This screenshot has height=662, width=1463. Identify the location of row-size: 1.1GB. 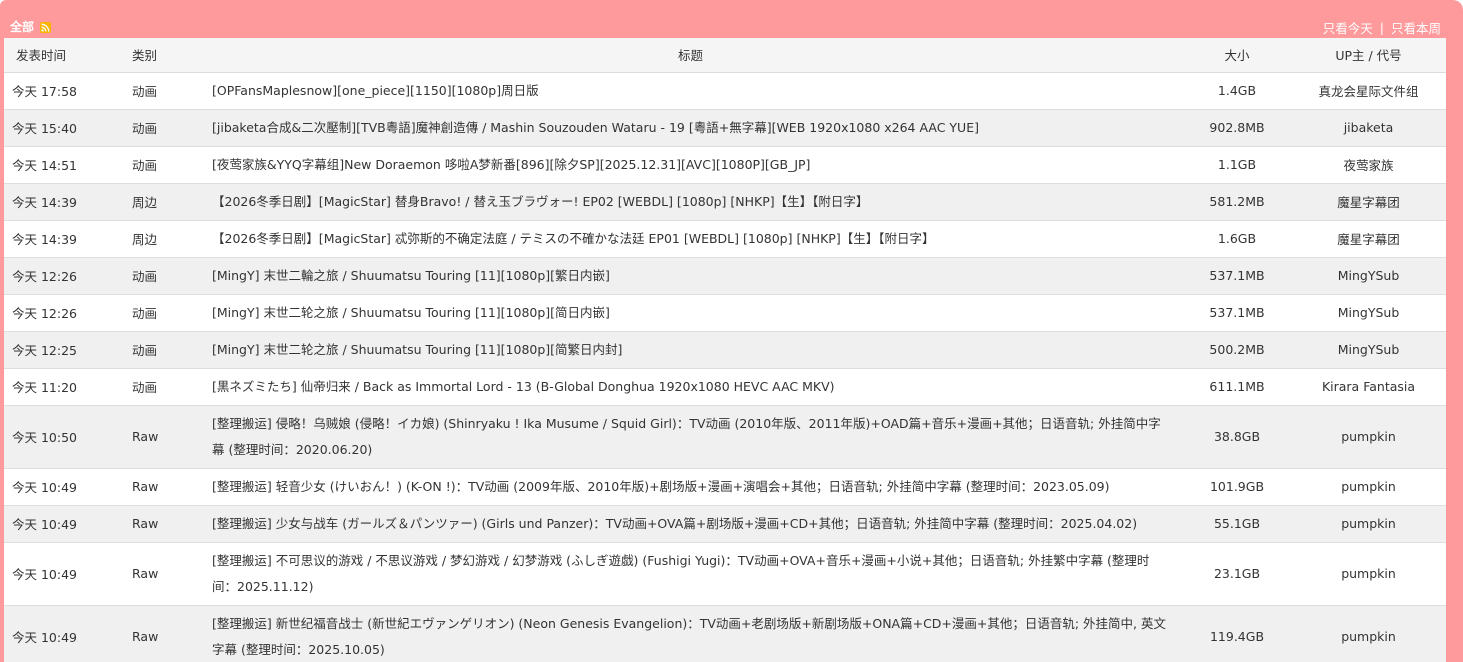
(1237, 164).